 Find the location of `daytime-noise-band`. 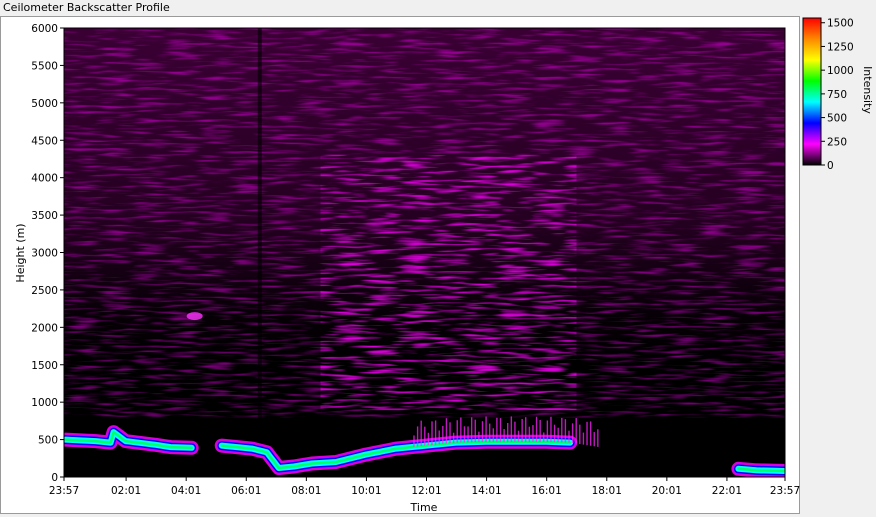

daytime-noise-band is located at coordinates (448, 282).